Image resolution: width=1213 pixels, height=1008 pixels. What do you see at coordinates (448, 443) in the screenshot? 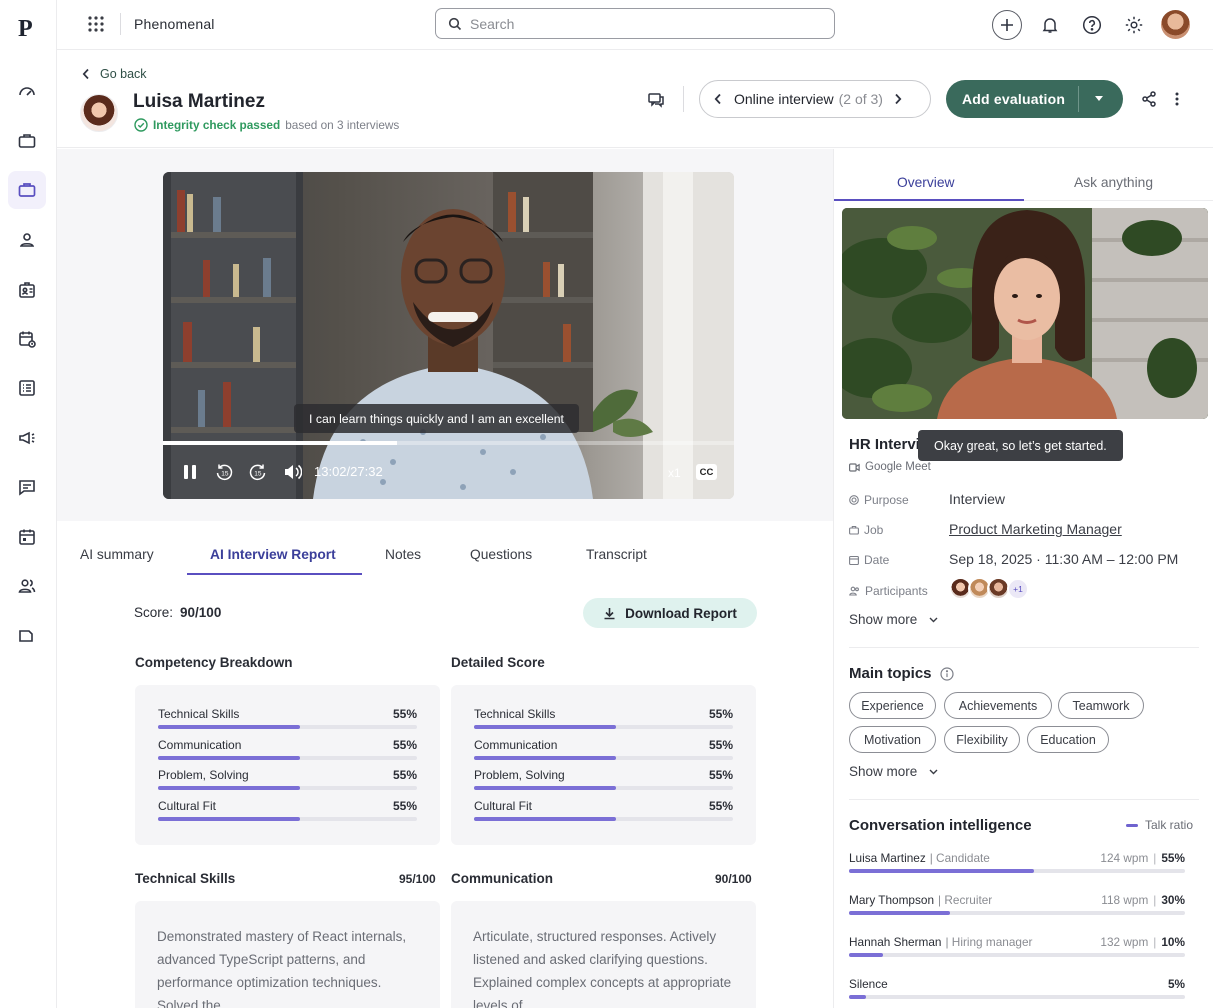
I see `video-progress-track` at bounding box center [448, 443].